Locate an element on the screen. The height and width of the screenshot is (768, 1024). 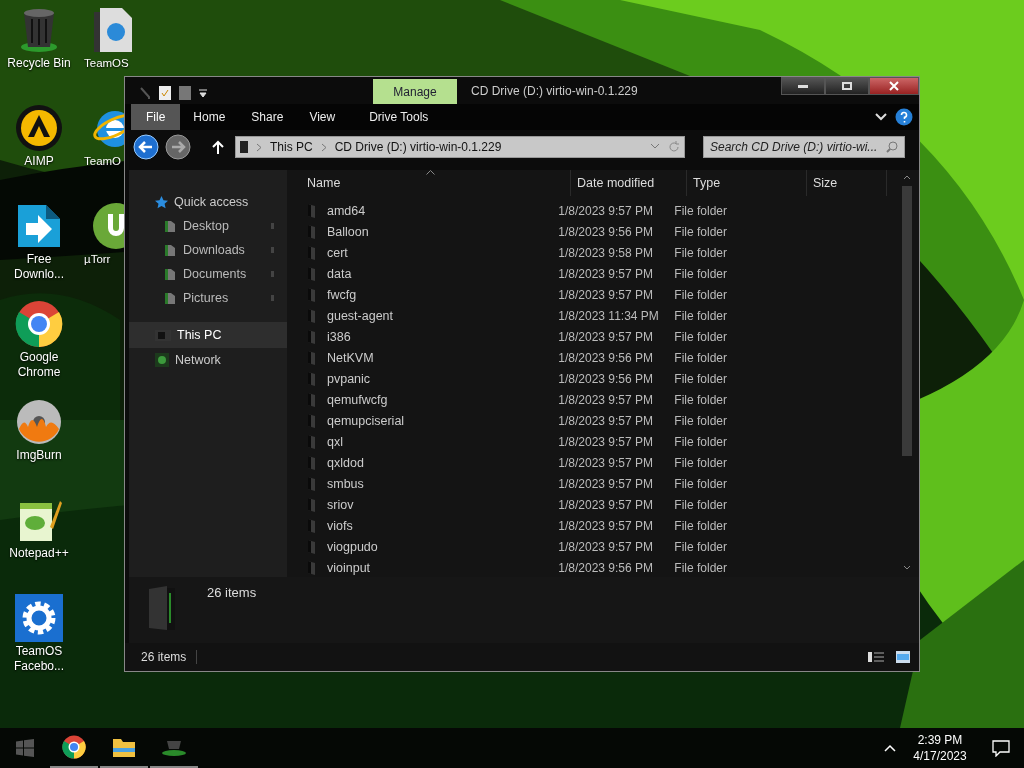
nav-item: Documents is located at coordinates (208, 274).